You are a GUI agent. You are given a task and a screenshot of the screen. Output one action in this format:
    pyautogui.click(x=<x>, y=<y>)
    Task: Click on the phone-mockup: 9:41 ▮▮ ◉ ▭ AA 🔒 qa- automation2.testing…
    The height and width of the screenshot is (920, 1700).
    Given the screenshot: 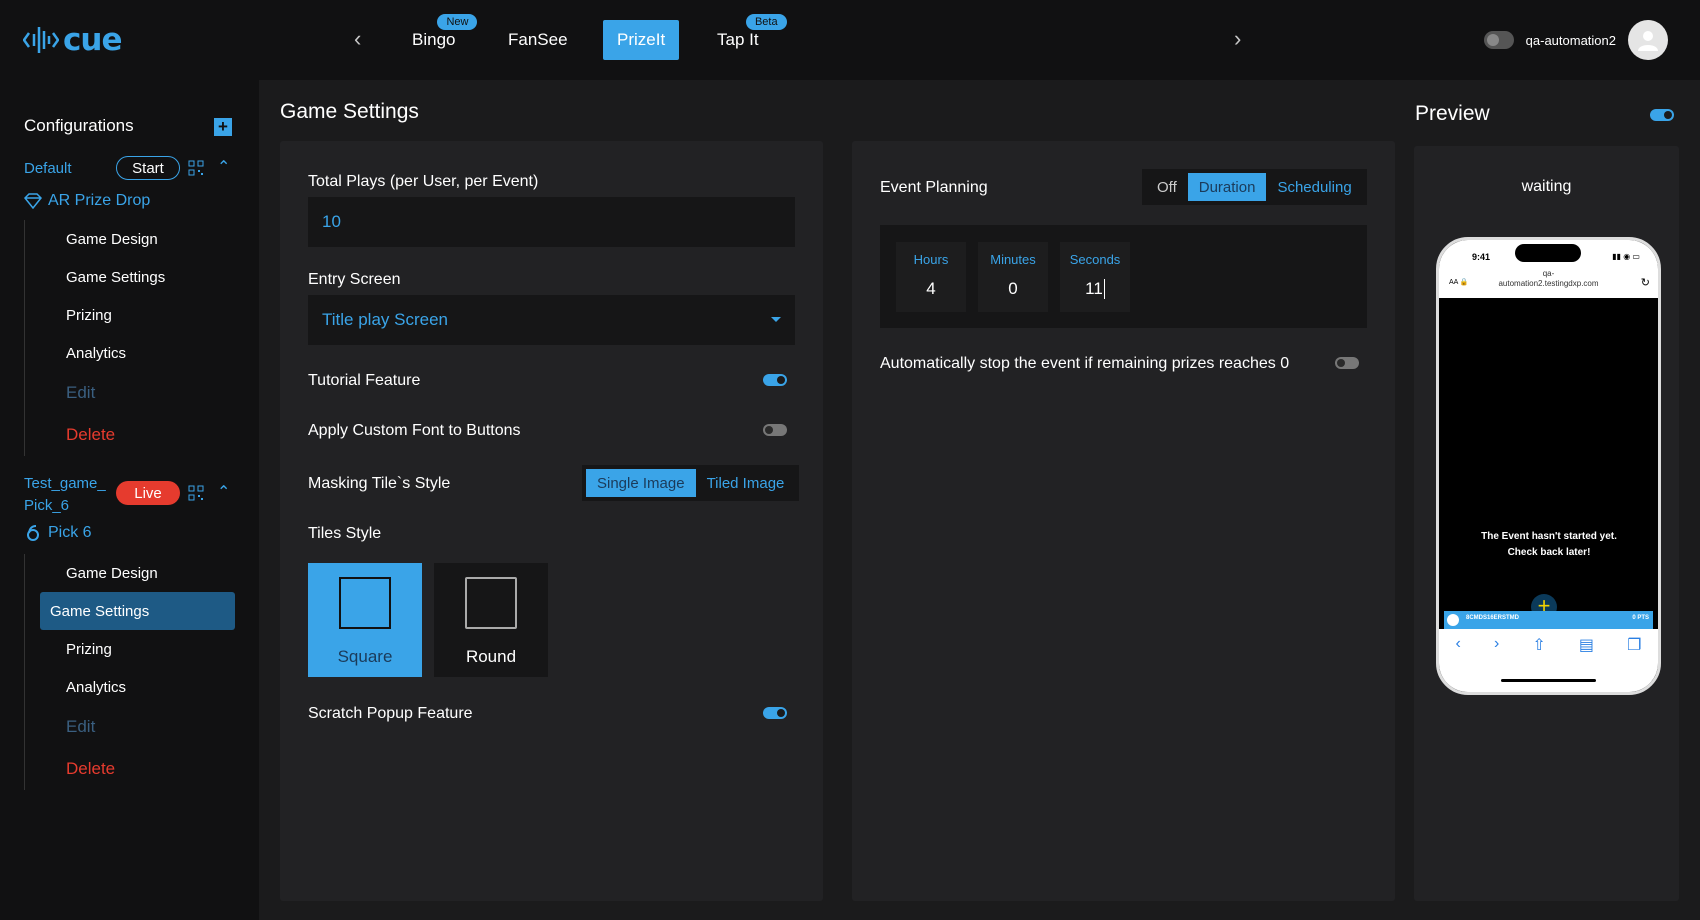 What is the action you would take?
    pyautogui.click(x=1548, y=466)
    